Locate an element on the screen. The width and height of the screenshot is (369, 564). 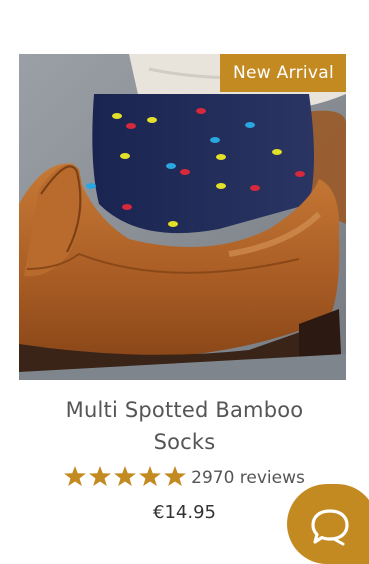
product-title: Multi Spotted Bamboo Socks is located at coordinates (184, 426).